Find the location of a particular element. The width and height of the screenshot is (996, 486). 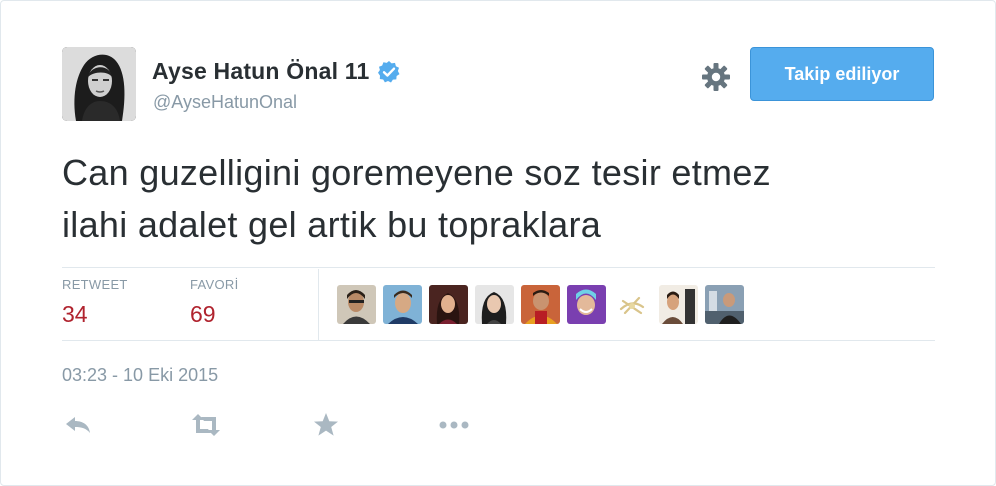

retweet-stat: RETWEET 34 is located at coordinates (95, 302).